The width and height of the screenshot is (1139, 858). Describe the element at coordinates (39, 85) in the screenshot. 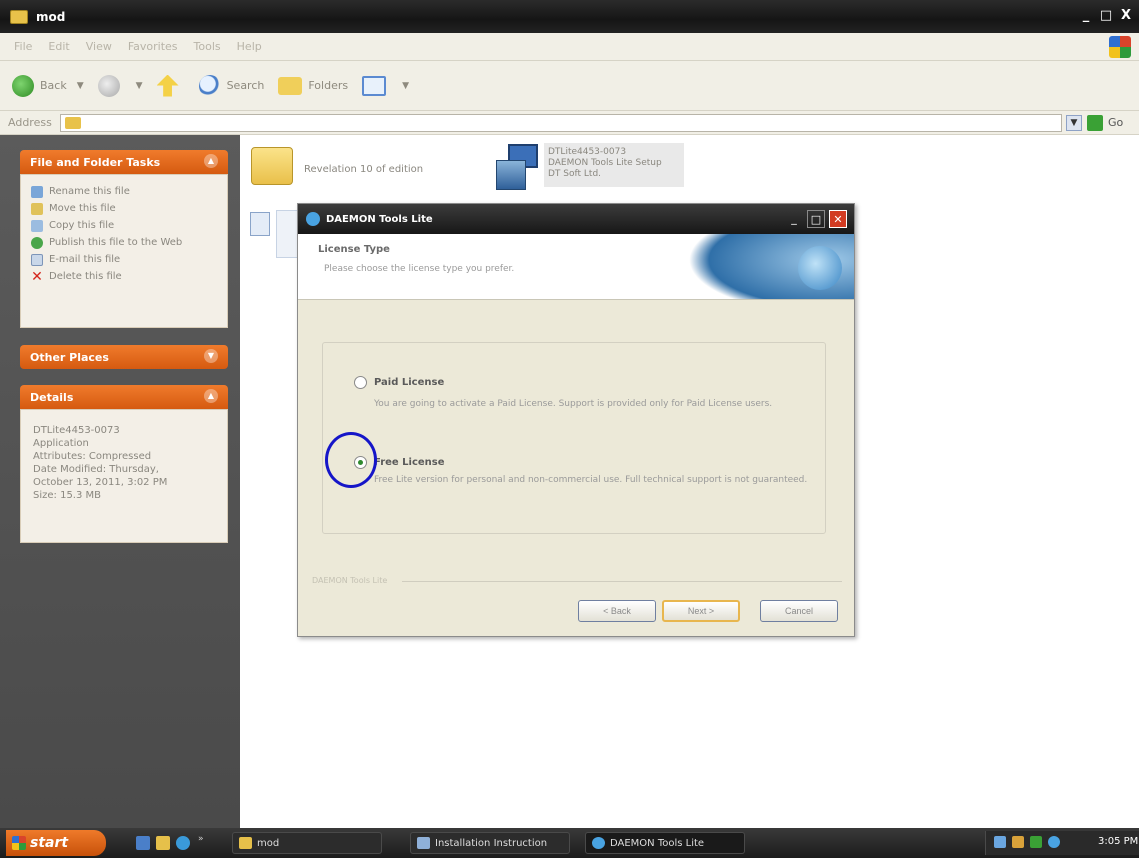

I see `back-button: Back` at that location.